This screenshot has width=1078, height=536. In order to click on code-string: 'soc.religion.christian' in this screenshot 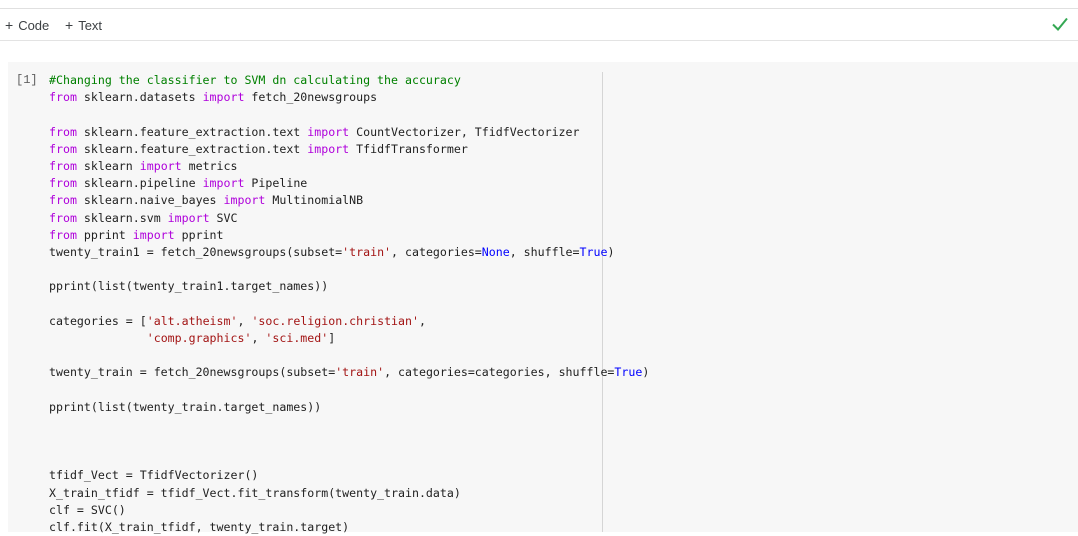, I will do `click(335, 320)`.